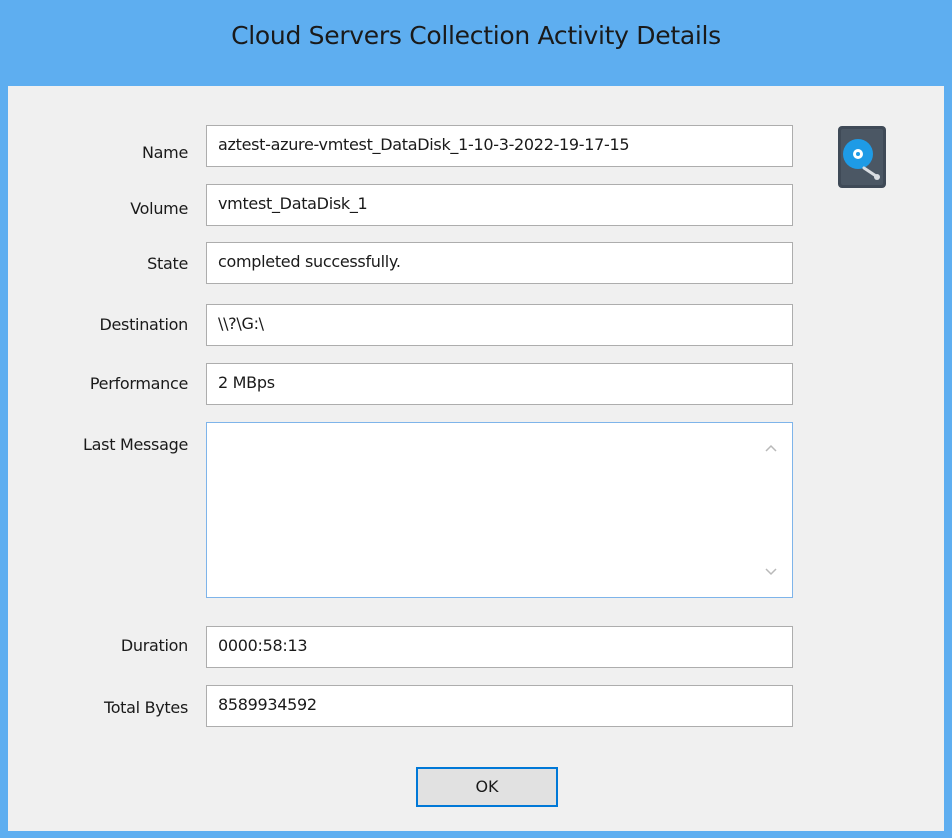  What do you see at coordinates (167, 263) in the screenshot?
I see `state-label: State` at bounding box center [167, 263].